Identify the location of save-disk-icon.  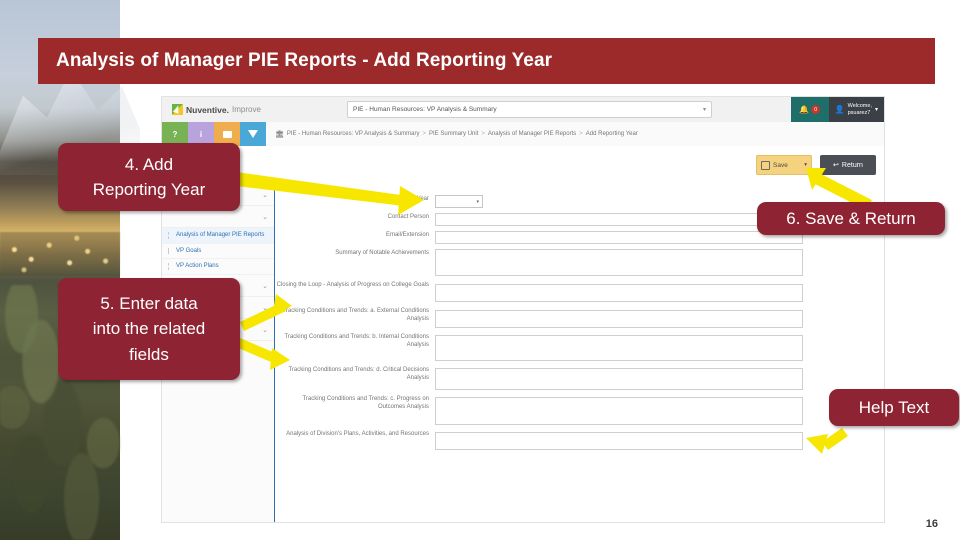
(765, 165).